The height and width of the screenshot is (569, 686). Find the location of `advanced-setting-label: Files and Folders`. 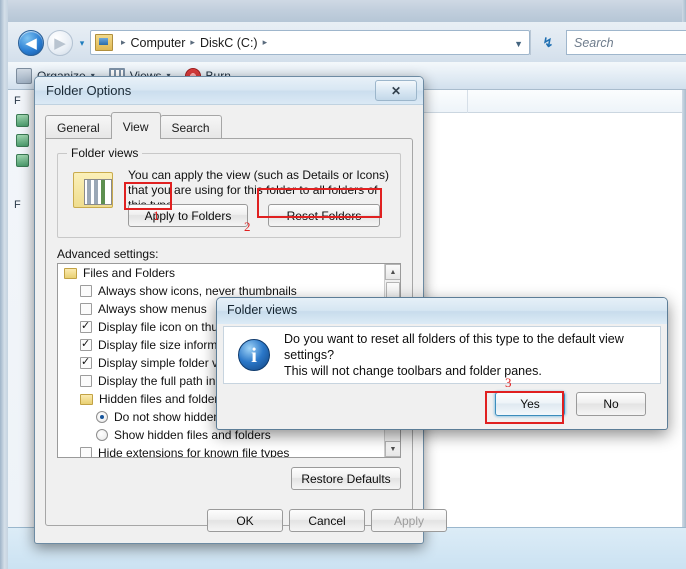

advanced-setting-label: Files and Folders is located at coordinates (129, 273).